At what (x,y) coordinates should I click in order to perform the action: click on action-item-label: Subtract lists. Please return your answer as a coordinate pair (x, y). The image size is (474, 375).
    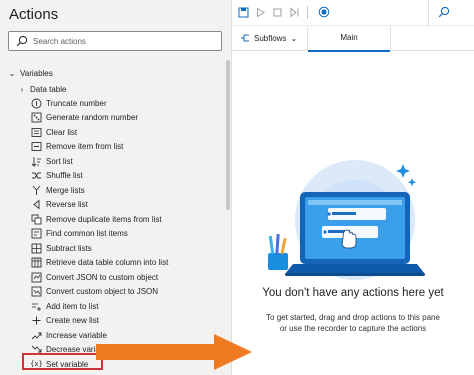
    Looking at the image, I should click on (69, 248).